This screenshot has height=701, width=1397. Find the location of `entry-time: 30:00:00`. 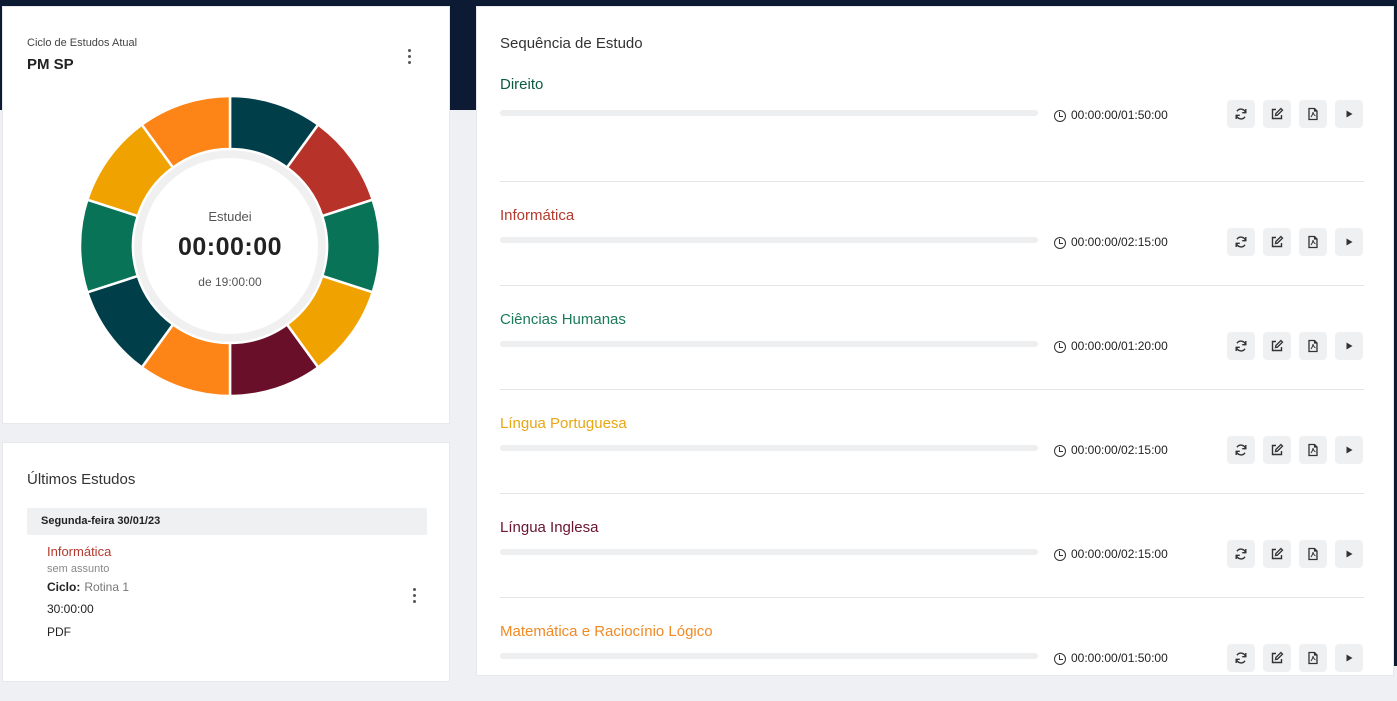

entry-time: 30:00:00 is located at coordinates (70, 609).